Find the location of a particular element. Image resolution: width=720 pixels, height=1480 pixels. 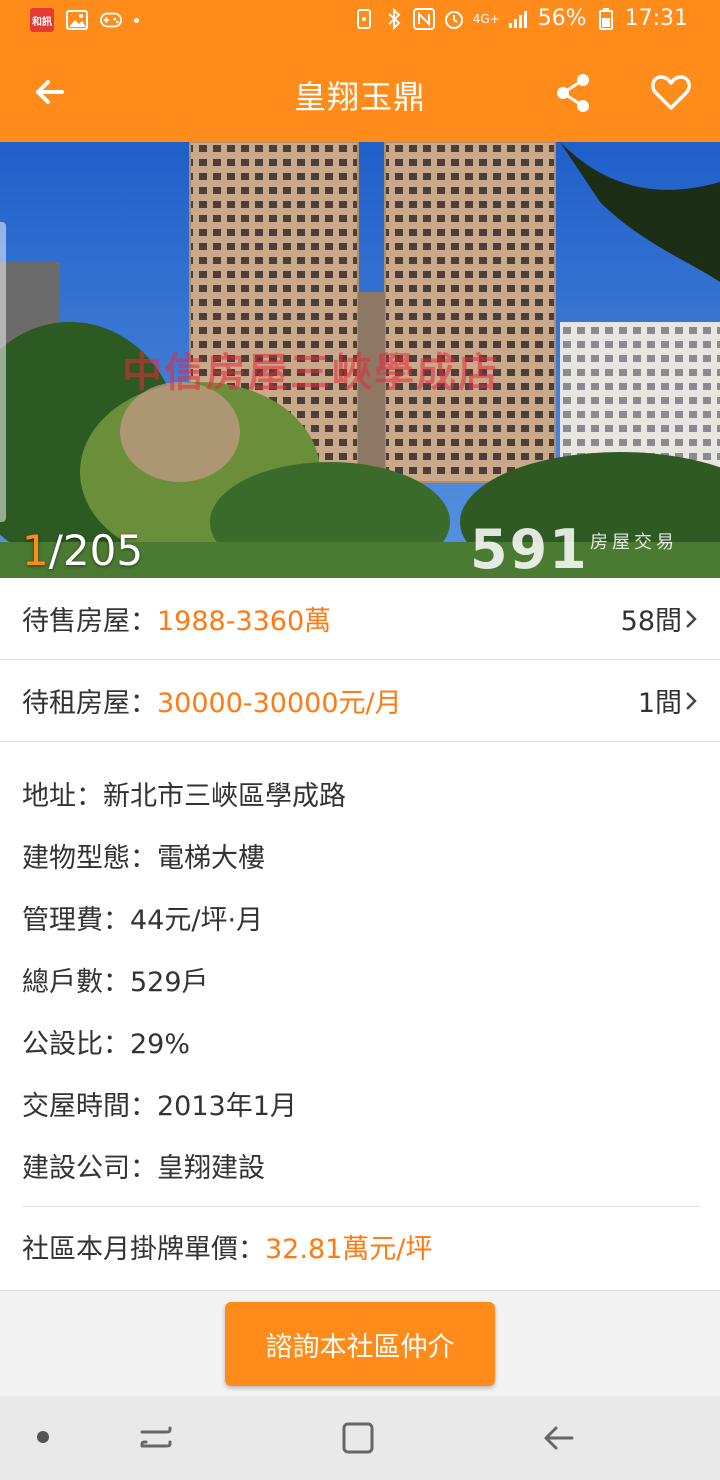

photo-total: /205 is located at coordinates (96, 550).